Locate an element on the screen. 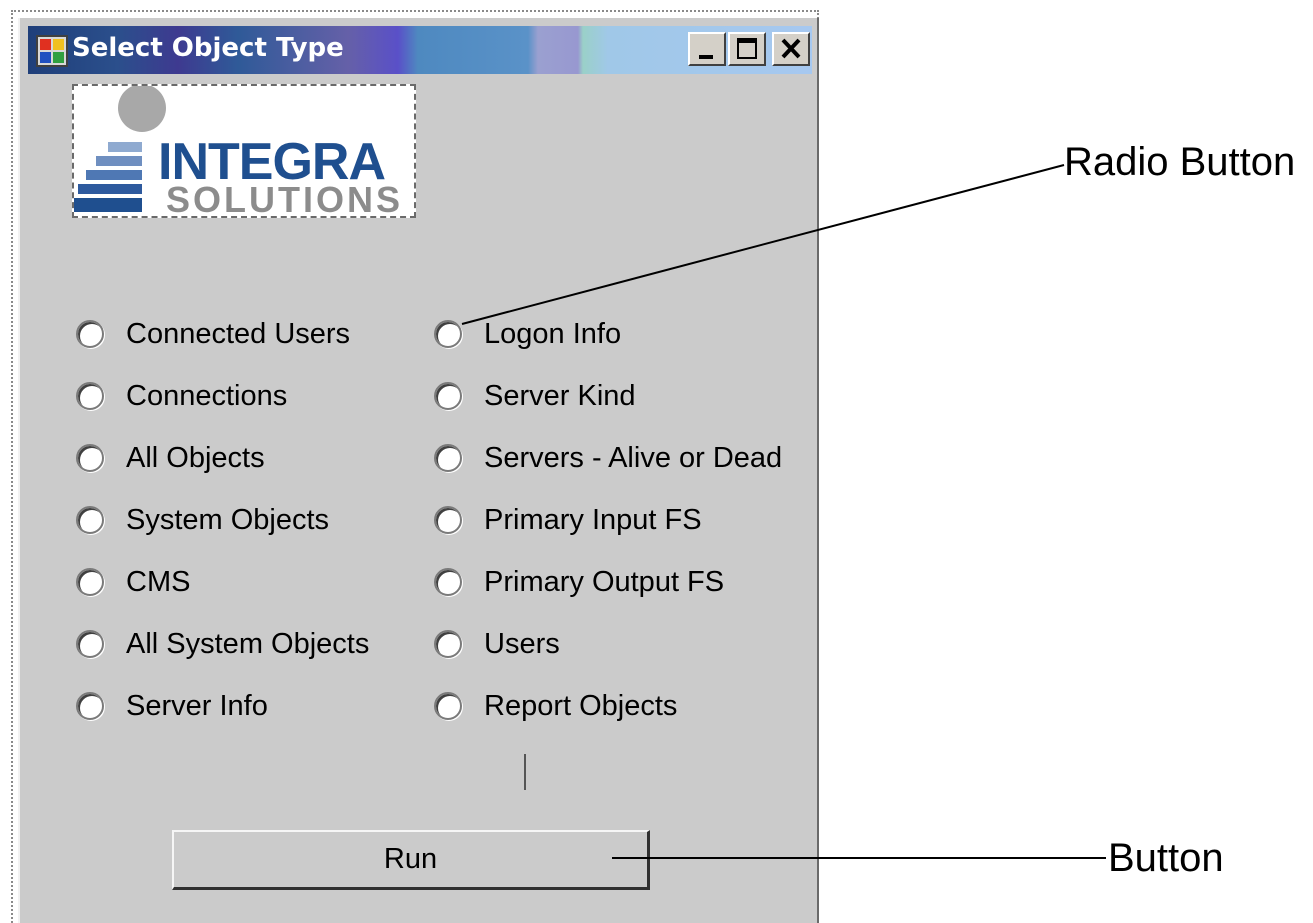 The width and height of the screenshot is (1313, 923). radio-button-callout: Radio Button is located at coordinates (1180, 162).